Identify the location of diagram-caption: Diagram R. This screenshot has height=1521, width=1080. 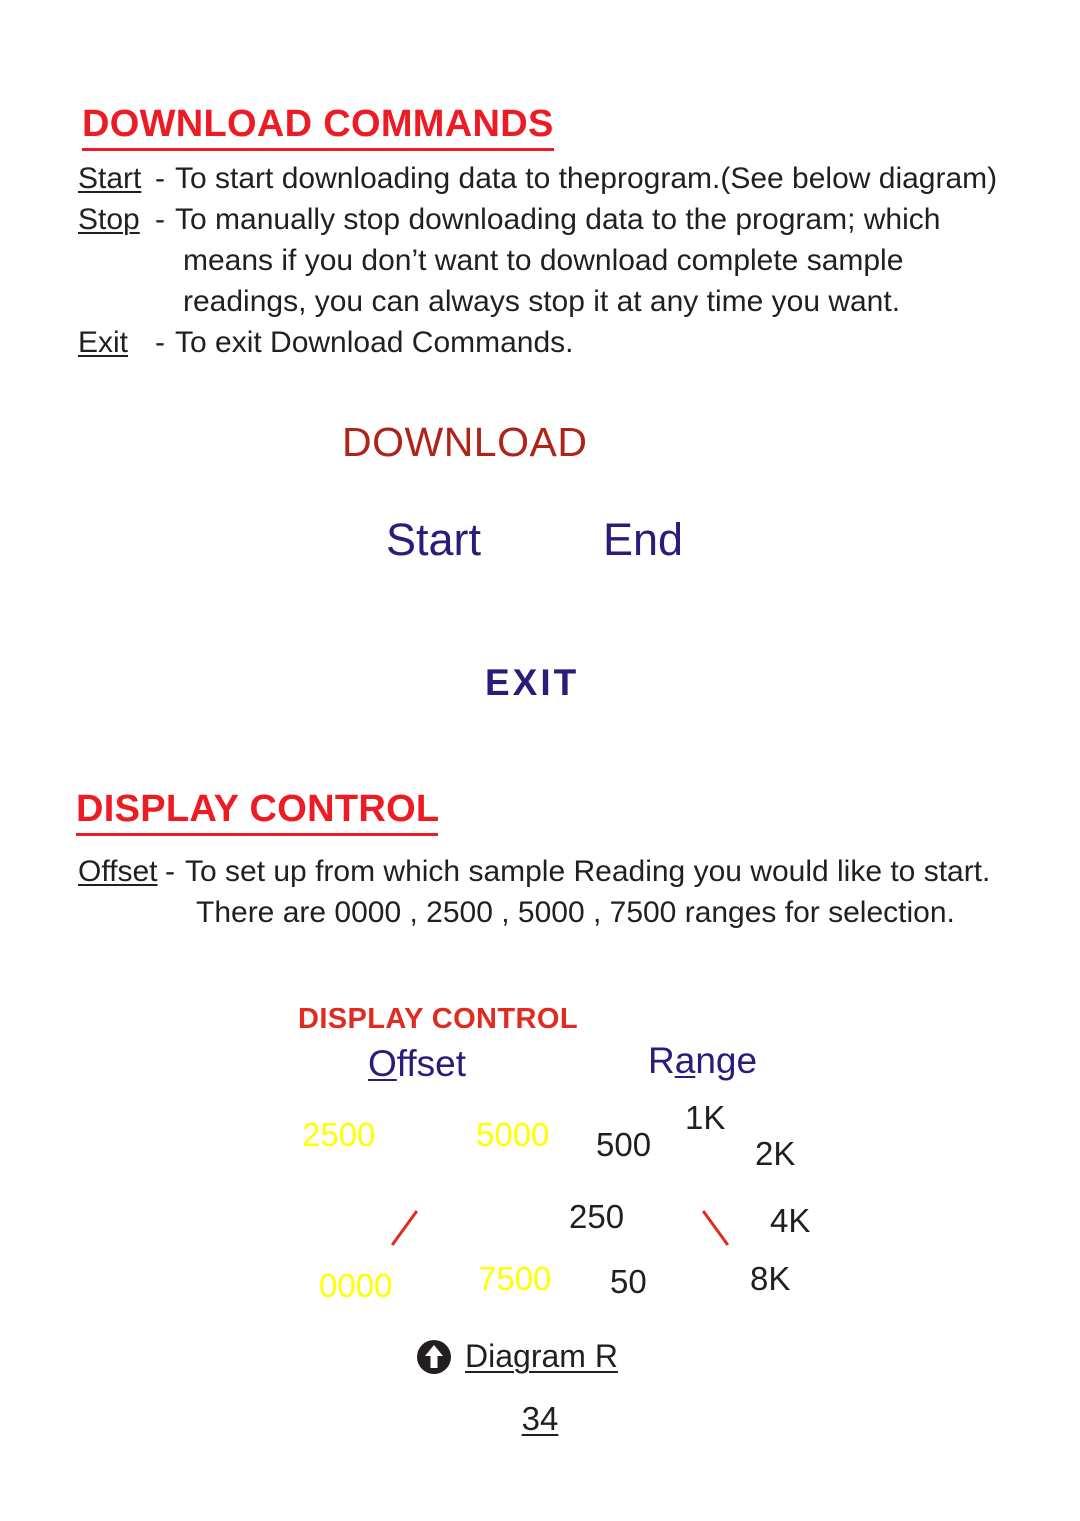
(517, 1356).